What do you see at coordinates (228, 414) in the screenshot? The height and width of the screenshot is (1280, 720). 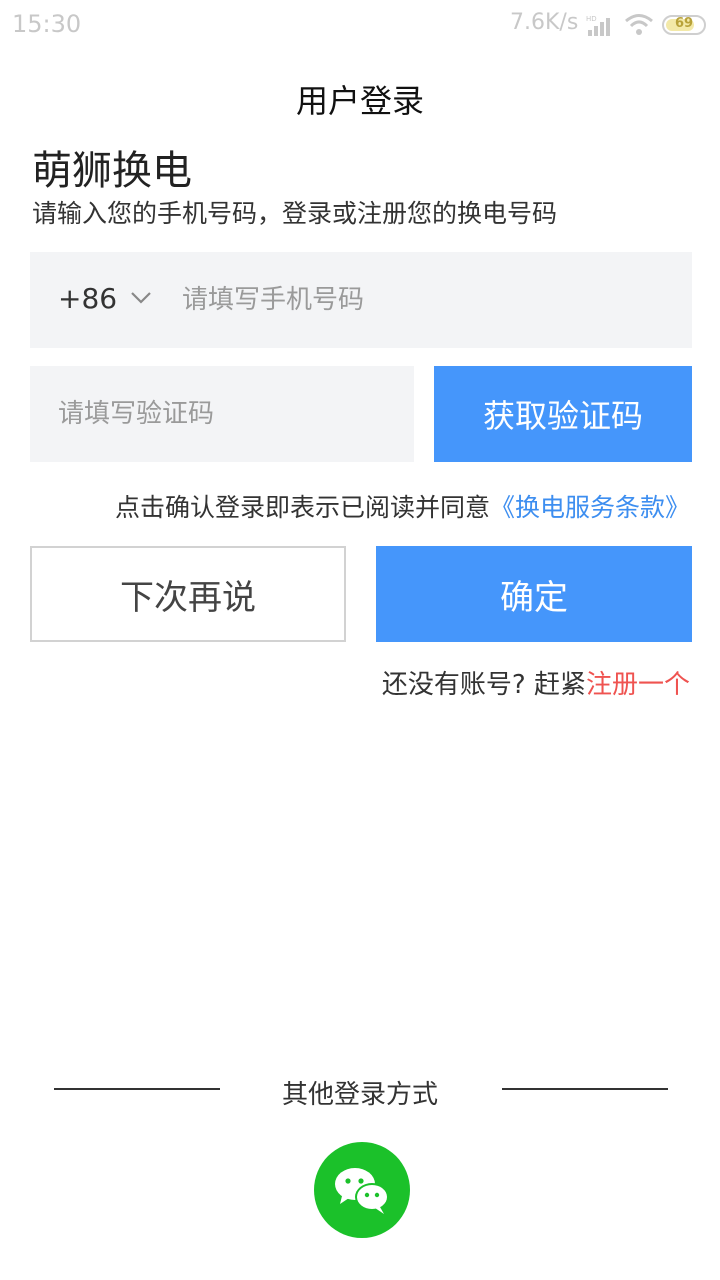 I see `verification-code-input` at bounding box center [228, 414].